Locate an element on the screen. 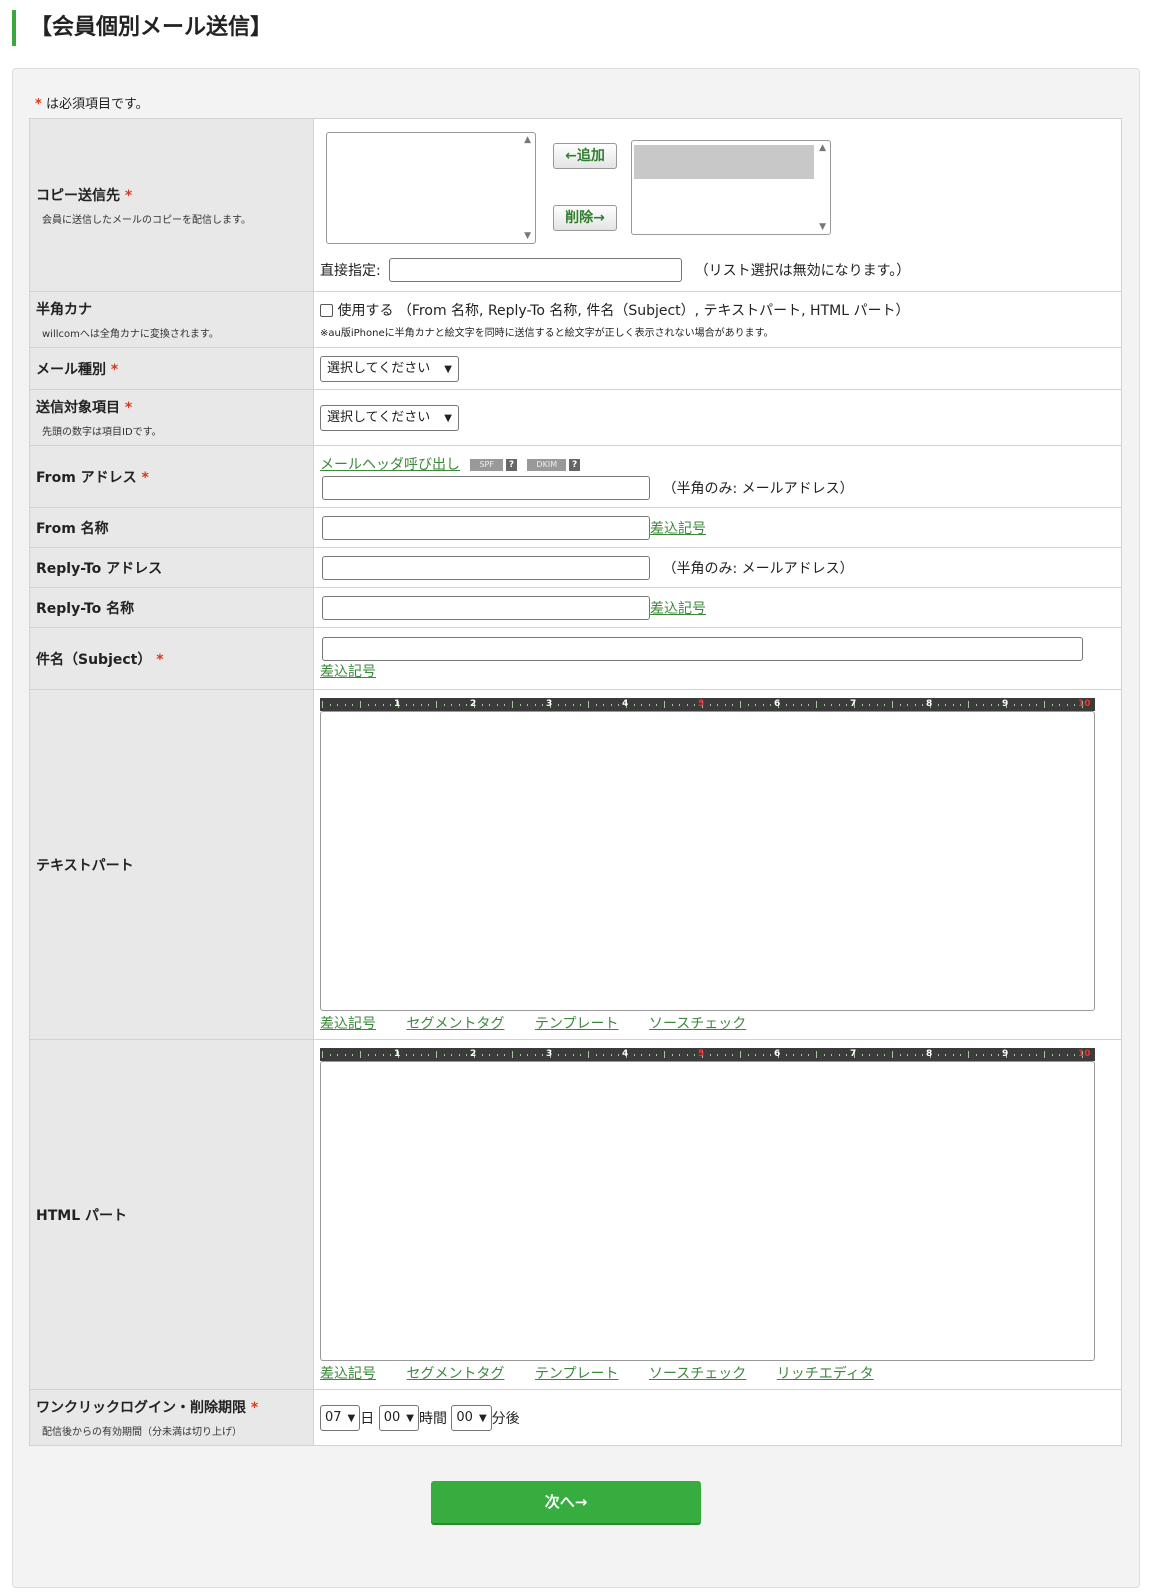 The image size is (1151, 1595). label-subject: 件名（Subject） * is located at coordinates (171, 658).